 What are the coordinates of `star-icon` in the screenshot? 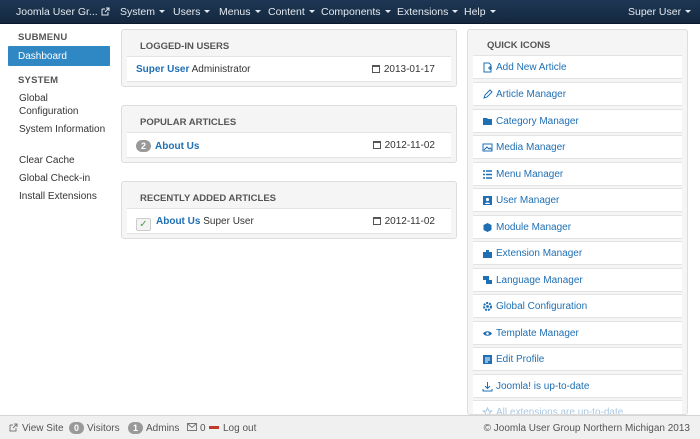 It's located at (487, 410).